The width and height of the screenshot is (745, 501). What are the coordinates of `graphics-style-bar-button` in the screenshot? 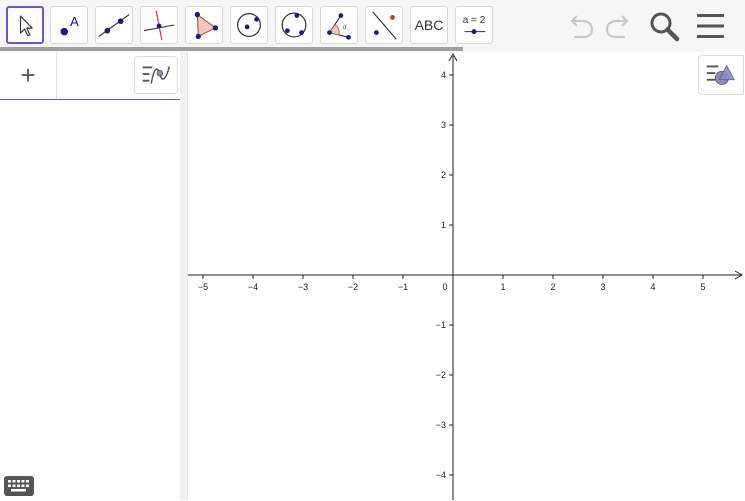 It's located at (721, 75).